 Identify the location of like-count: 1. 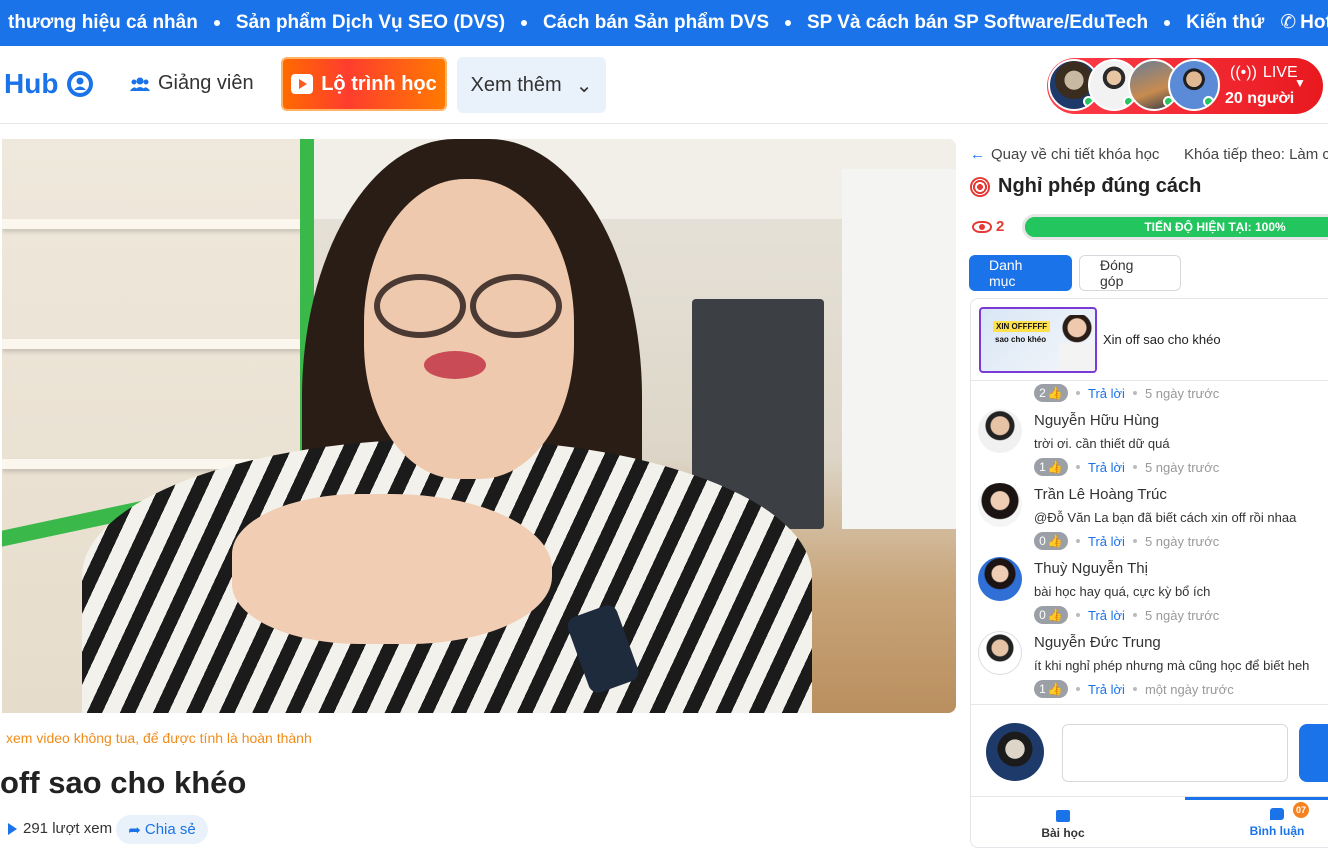
(1042, 467).